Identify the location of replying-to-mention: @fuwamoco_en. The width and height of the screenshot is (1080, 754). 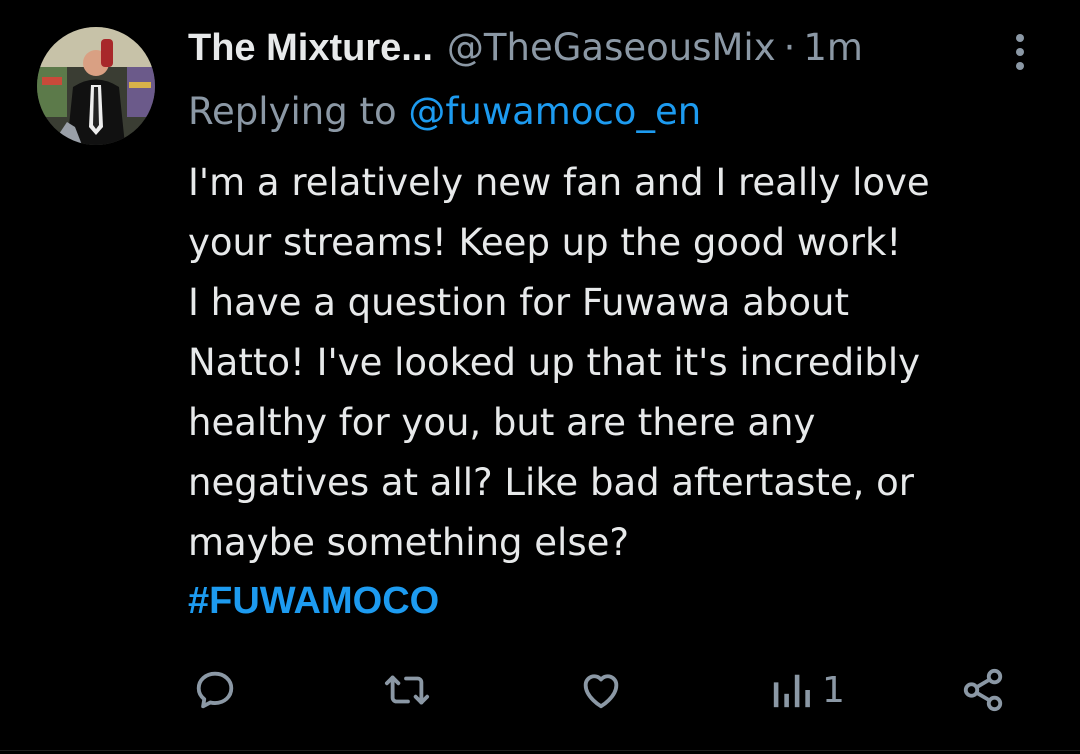
(554, 111).